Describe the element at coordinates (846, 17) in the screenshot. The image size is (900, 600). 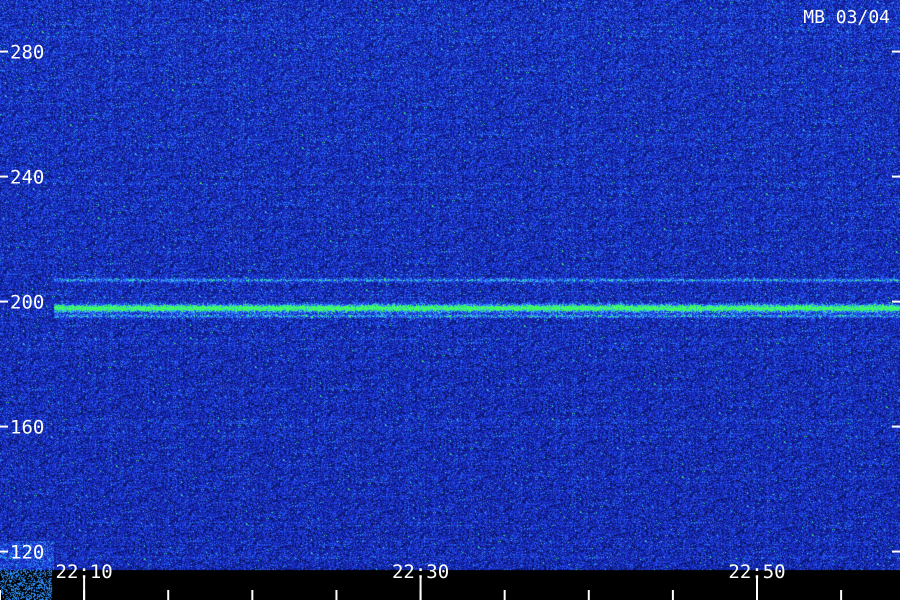
I see `station-label: MB 03/04` at that location.